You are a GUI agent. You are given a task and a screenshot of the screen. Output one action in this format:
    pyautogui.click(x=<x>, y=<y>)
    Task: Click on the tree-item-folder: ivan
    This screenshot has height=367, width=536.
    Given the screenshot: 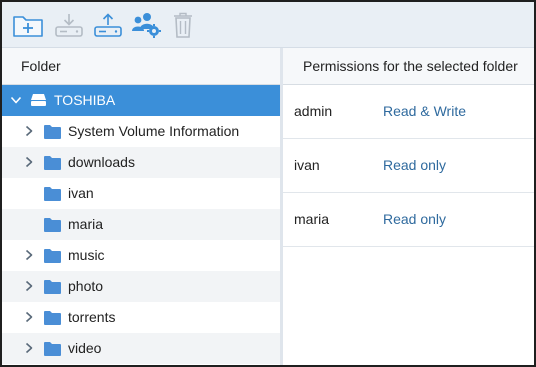 What is the action you would take?
    pyautogui.click(x=141, y=193)
    